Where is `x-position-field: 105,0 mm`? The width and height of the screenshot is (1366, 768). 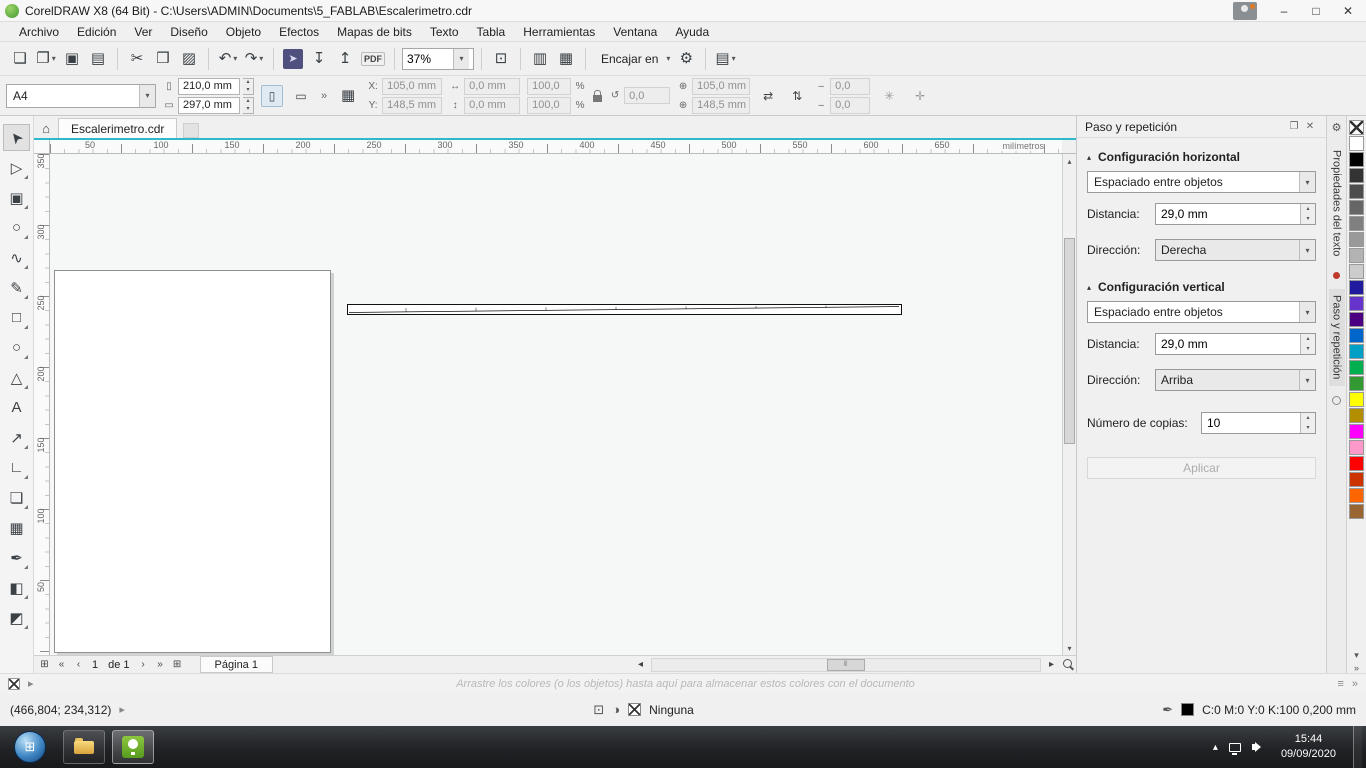
x-position-field: 105,0 mm is located at coordinates (412, 86).